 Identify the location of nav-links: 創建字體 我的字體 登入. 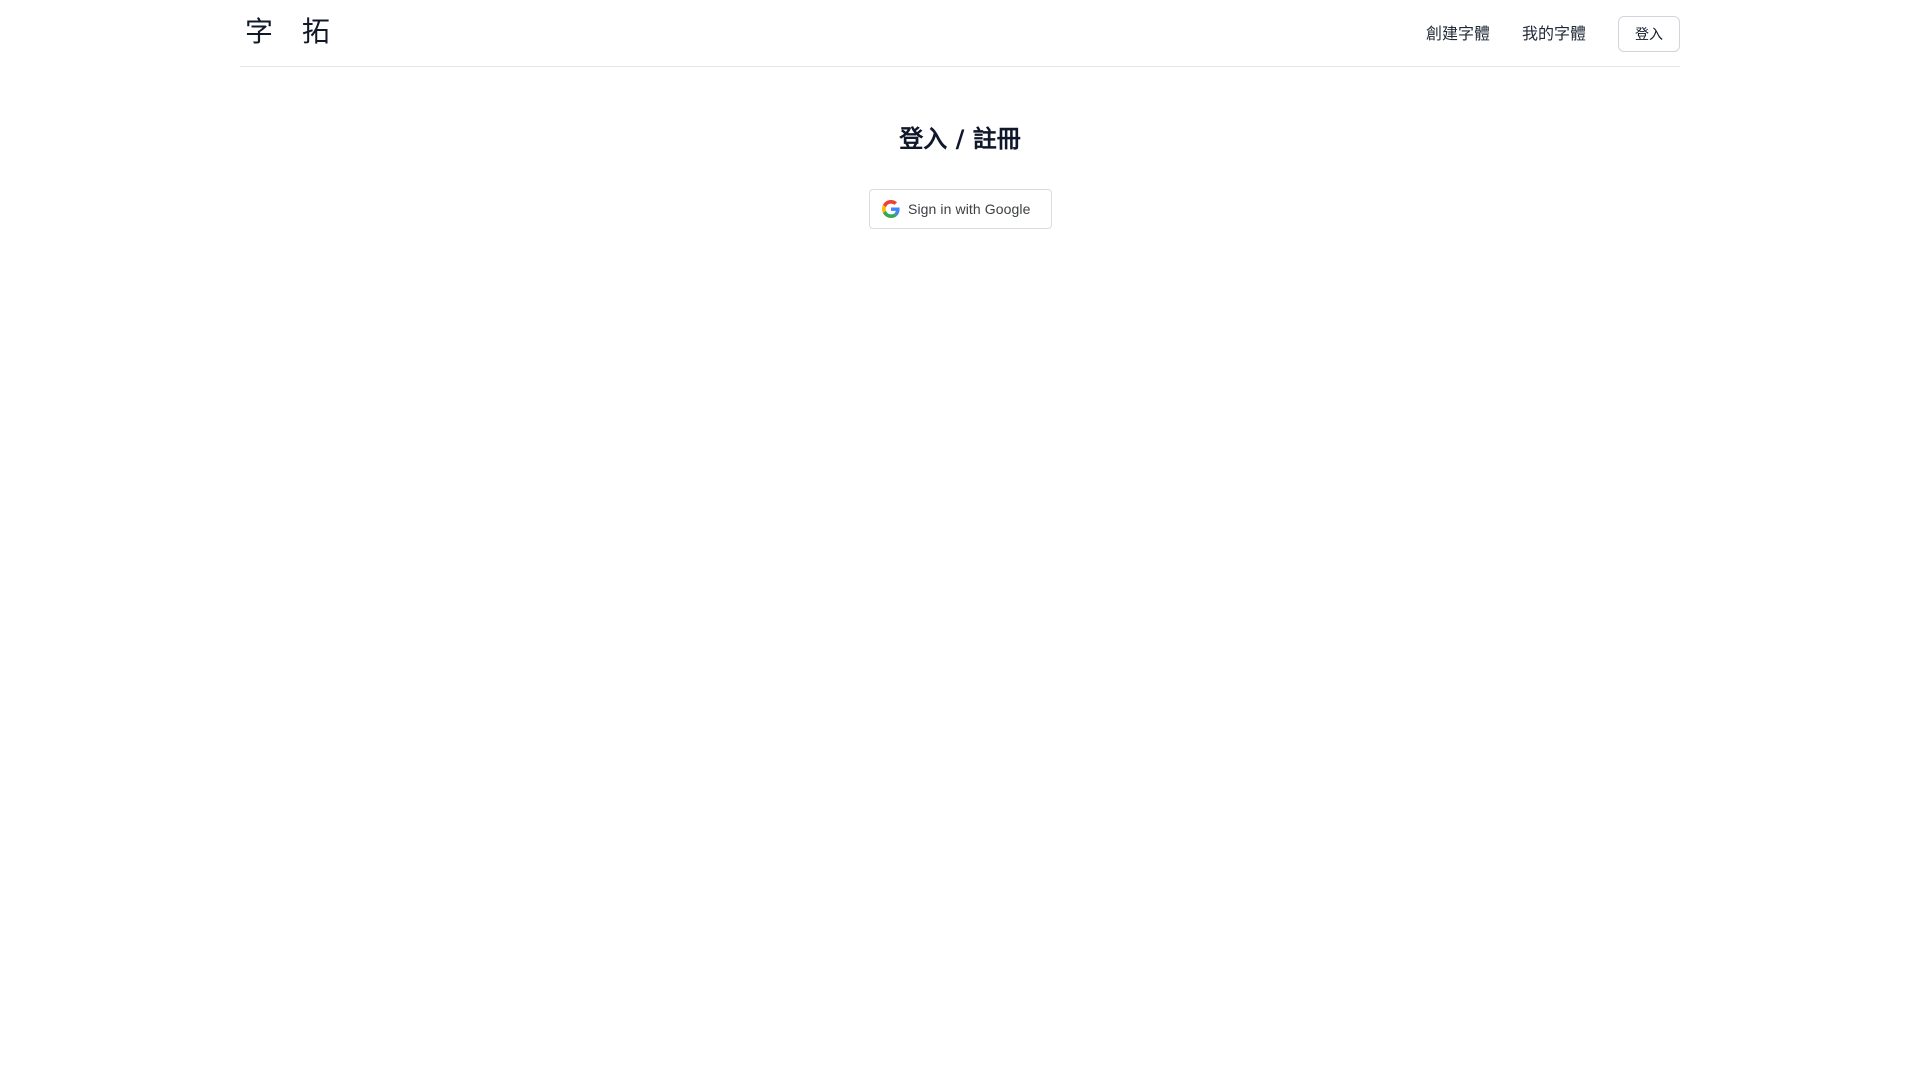
(1553, 34).